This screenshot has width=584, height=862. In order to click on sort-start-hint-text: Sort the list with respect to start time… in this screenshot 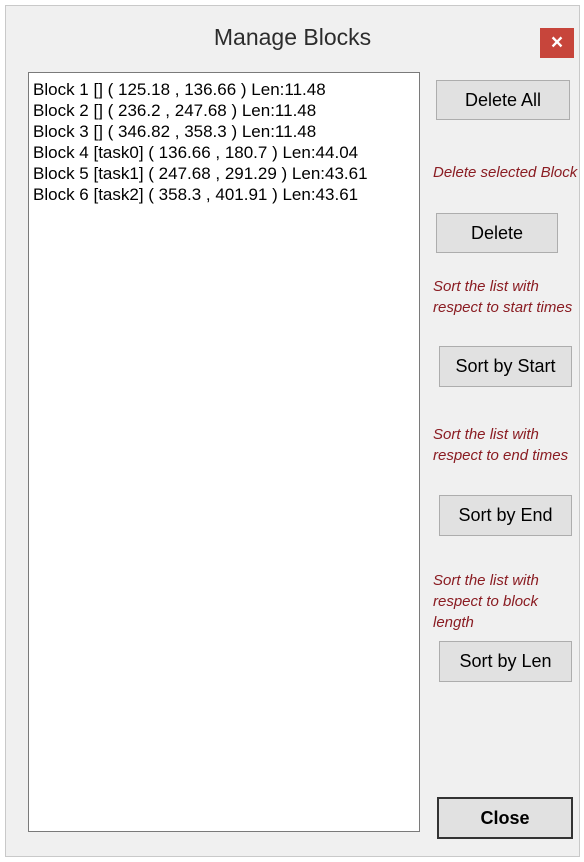, I will do `click(503, 297)`.